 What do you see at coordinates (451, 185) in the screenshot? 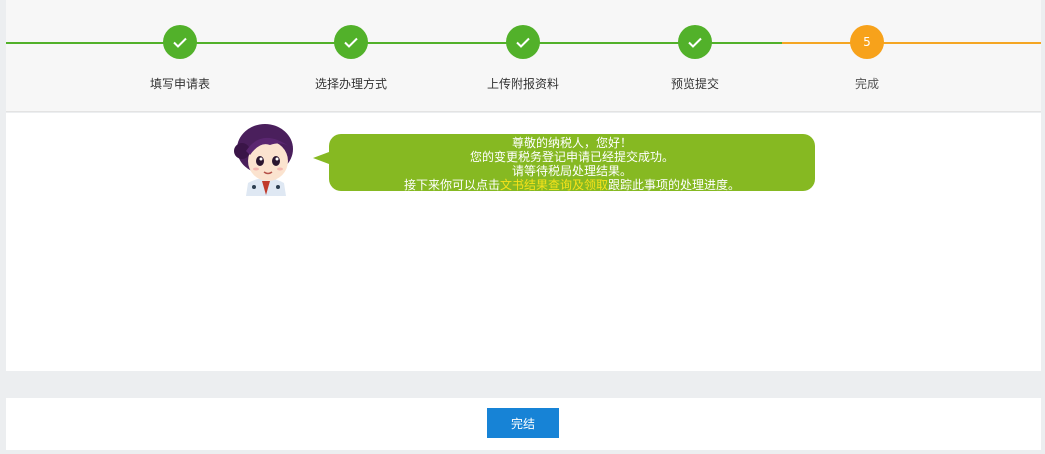
I see `next-step-prefix: 接下来你可以点击` at bounding box center [451, 185].